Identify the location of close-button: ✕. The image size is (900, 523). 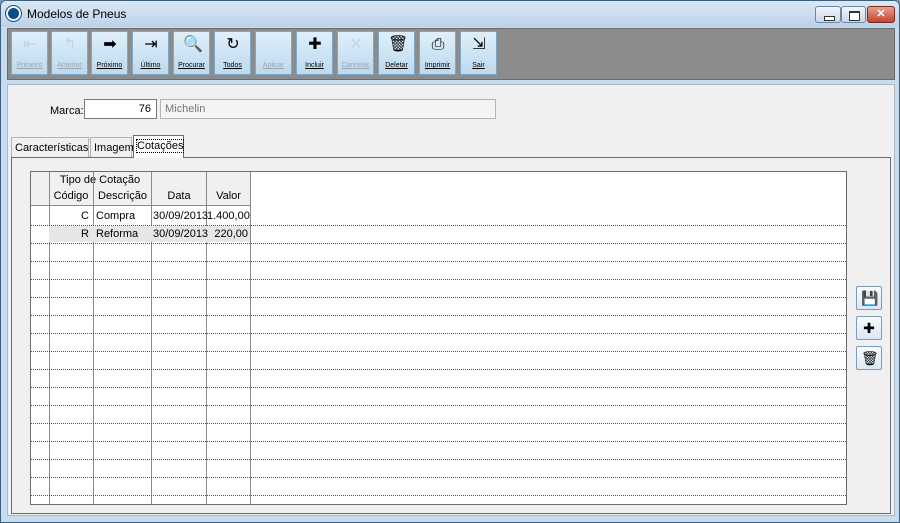
(881, 14).